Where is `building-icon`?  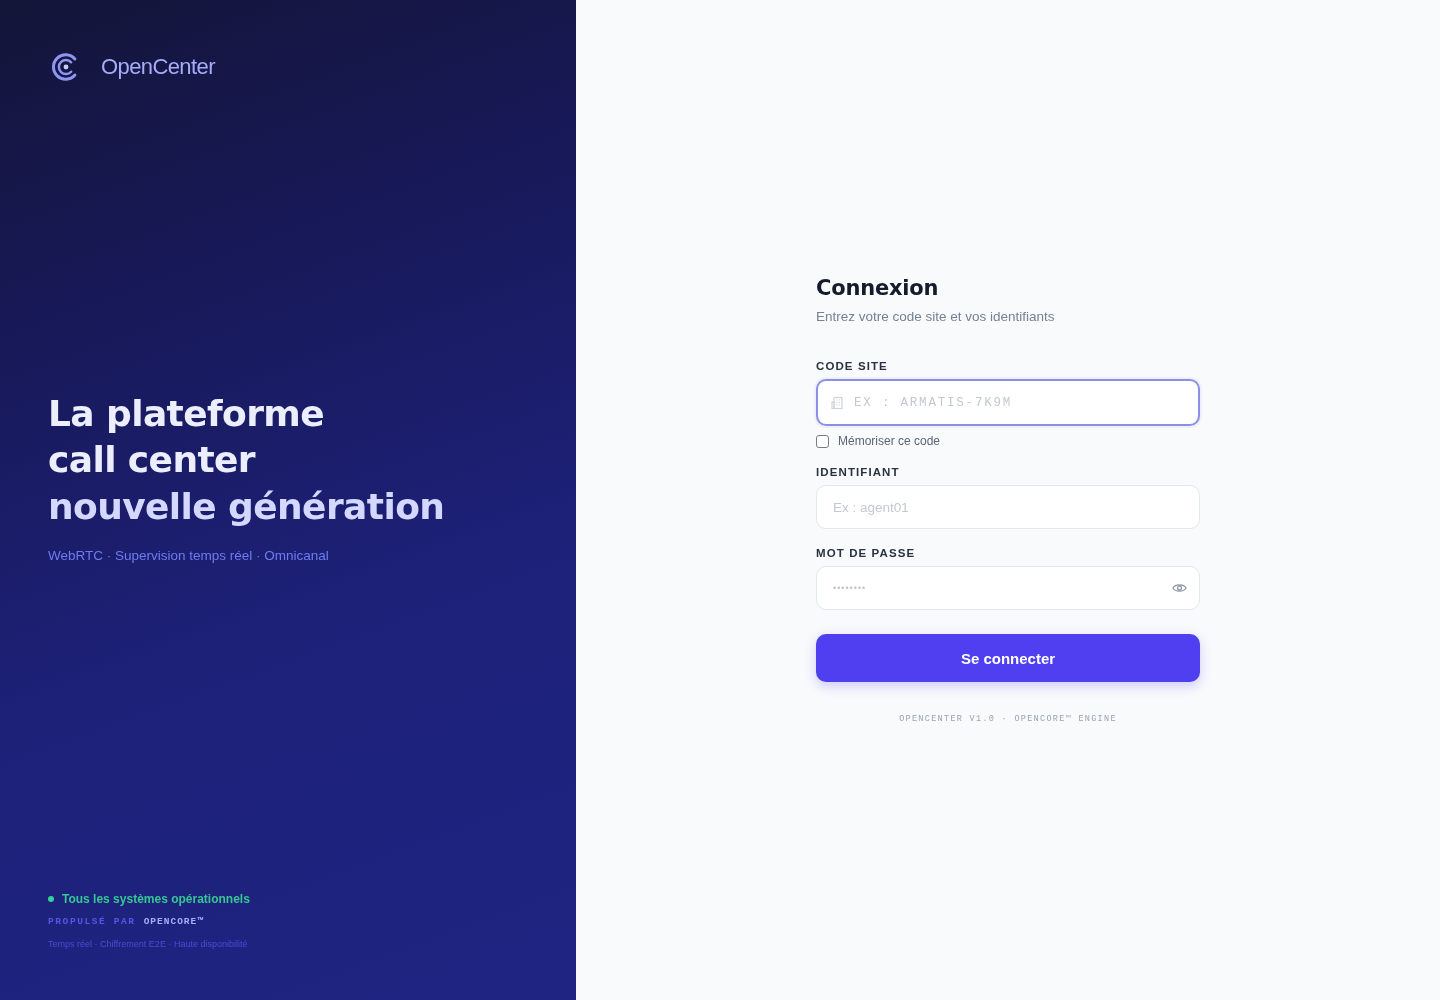
building-icon is located at coordinates (838, 402).